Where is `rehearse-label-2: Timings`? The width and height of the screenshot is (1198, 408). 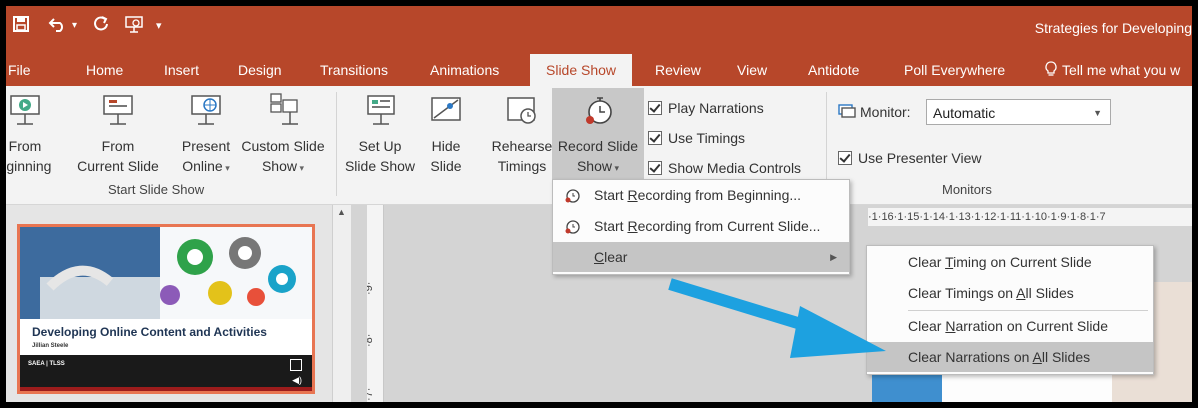 rehearse-label-2: Timings is located at coordinates (522, 166).